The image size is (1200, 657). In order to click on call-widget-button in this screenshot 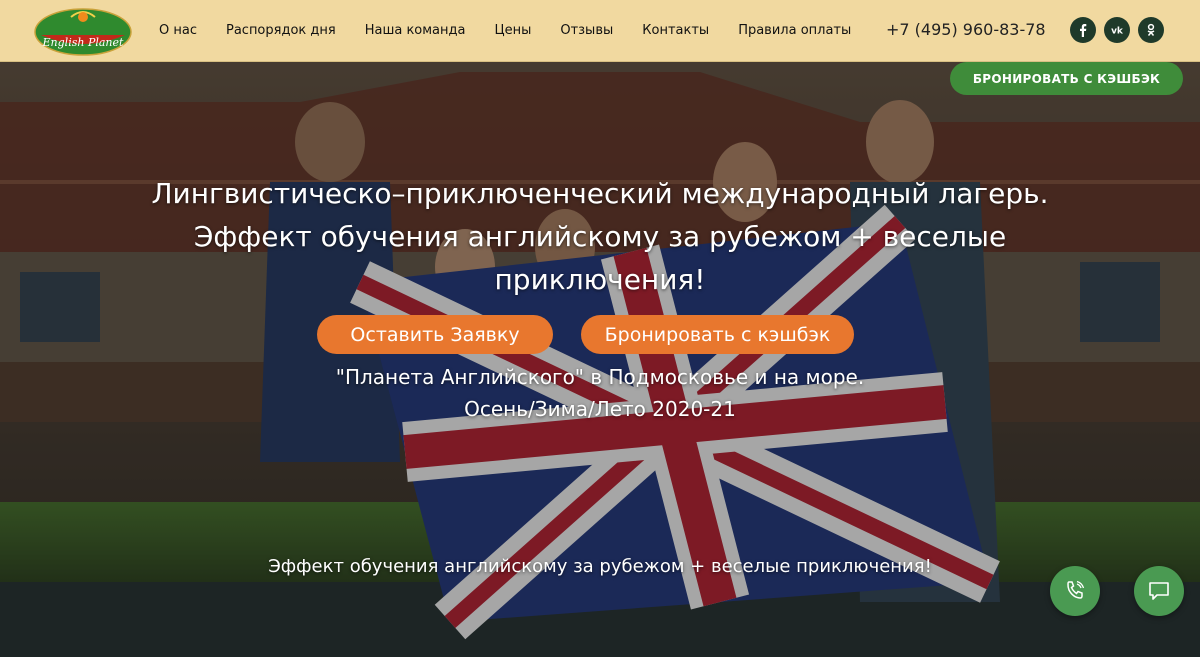, I will do `click(1075, 591)`.